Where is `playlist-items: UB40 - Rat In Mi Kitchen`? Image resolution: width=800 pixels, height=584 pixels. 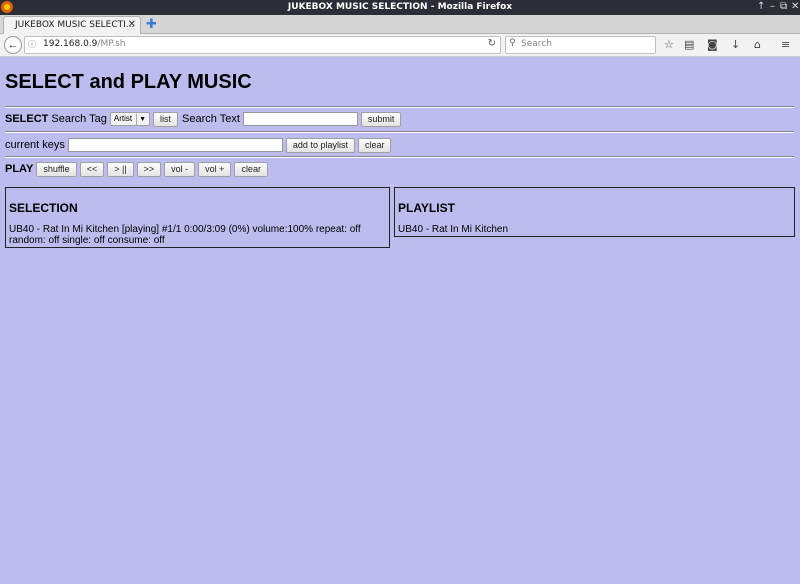 playlist-items: UB40 - Rat In Mi Kitchen is located at coordinates (453, 229).